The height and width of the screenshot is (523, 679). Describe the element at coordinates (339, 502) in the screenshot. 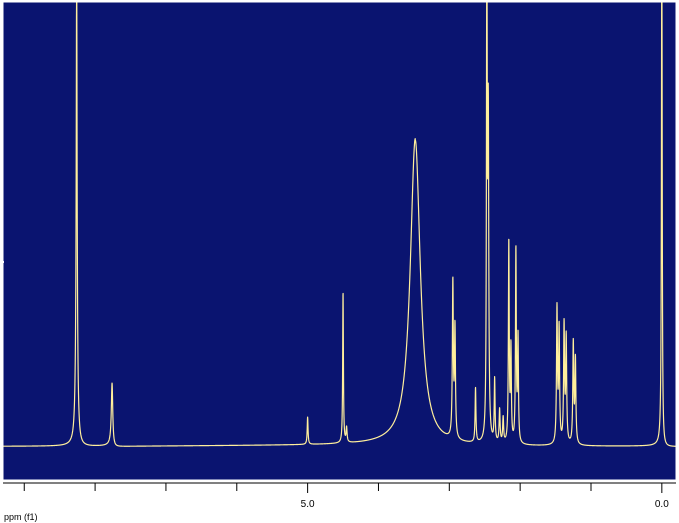

I see `x-axis-area` at that location.